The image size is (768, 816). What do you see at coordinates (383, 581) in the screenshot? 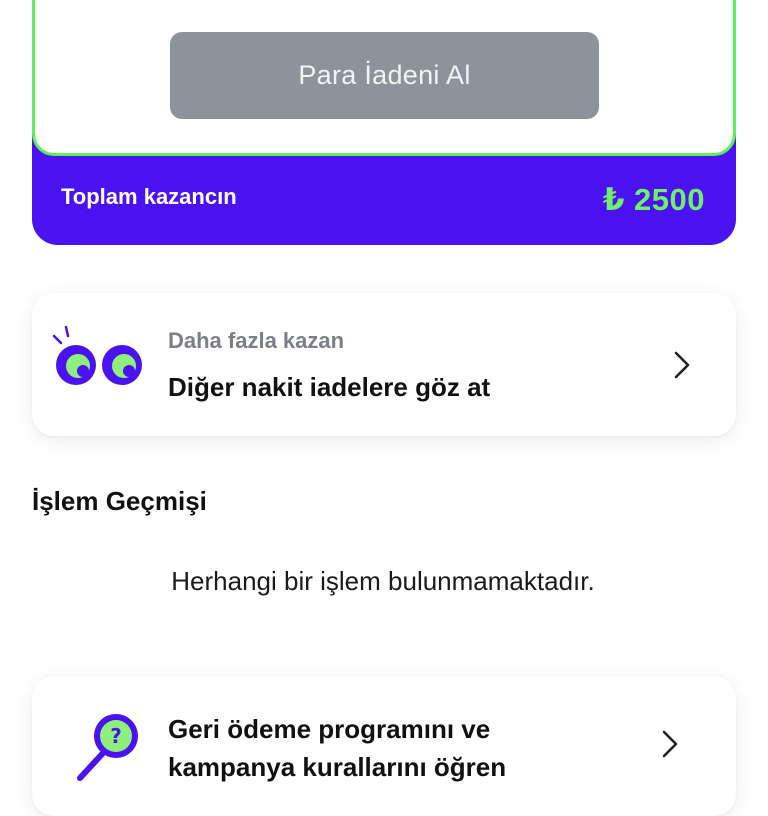
I see `history-empty-message: Herhangi bir işlem bulunmamaktadır.` at bounding box center [383, 581].